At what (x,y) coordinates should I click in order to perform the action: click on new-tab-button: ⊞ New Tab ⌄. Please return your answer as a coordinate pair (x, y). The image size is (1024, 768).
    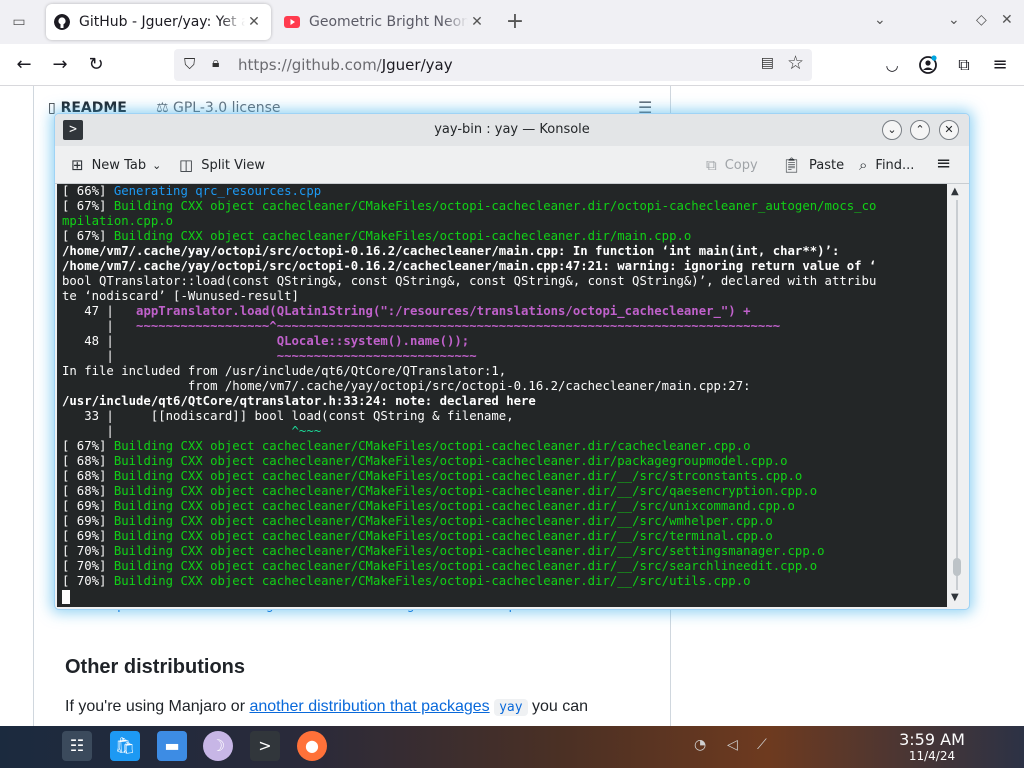
    Looking at the image, I should click on (116, 165).